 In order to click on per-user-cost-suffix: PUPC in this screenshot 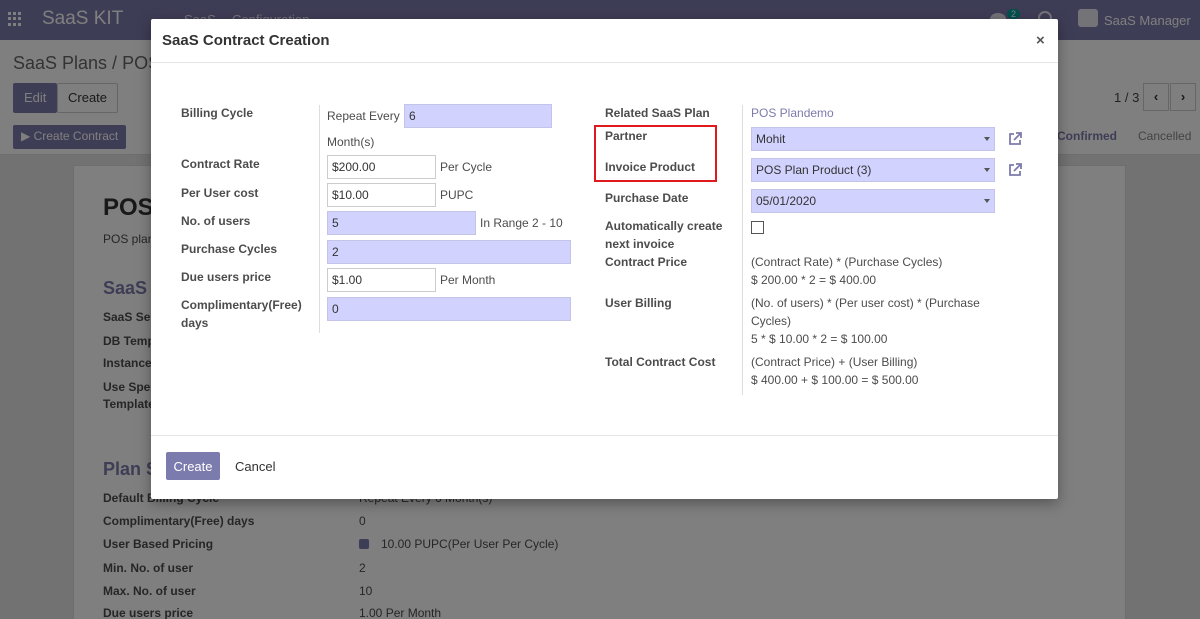, I will do `click(457, 195)`.